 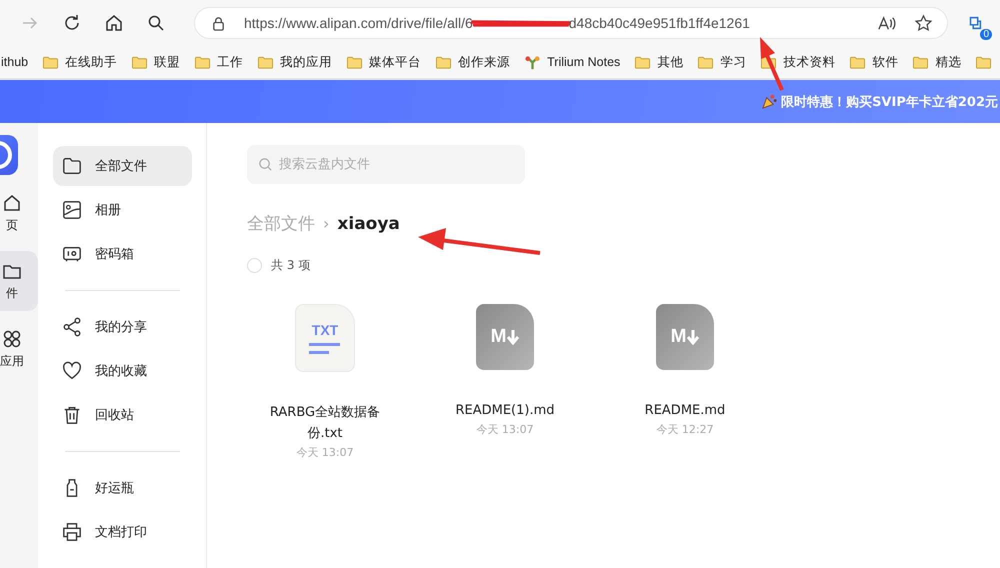 I want to click on lock-icon, so click(x=218, y=23).